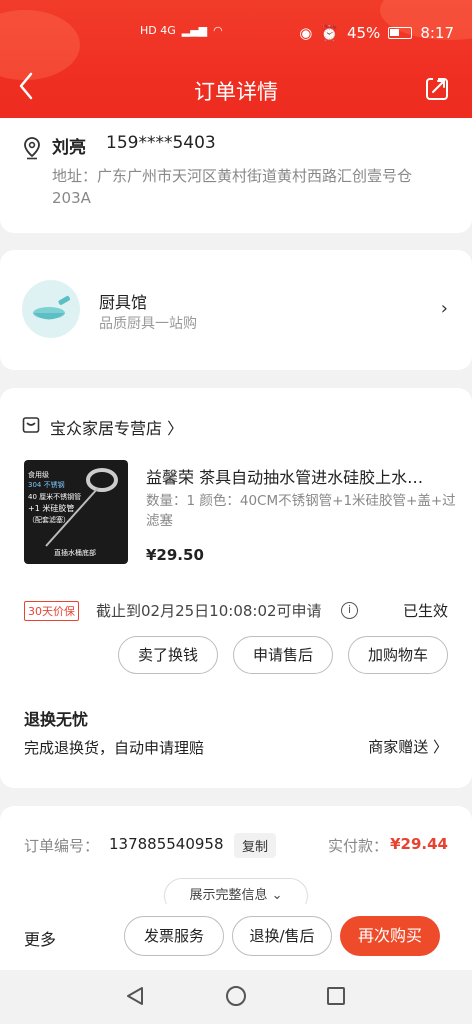 Image resolution: width=472 pixels, height=1024 pixels. I want to click on bottom-action-bar: 更多 发票服务 退换/售后 再次购买, so click(236, 937).